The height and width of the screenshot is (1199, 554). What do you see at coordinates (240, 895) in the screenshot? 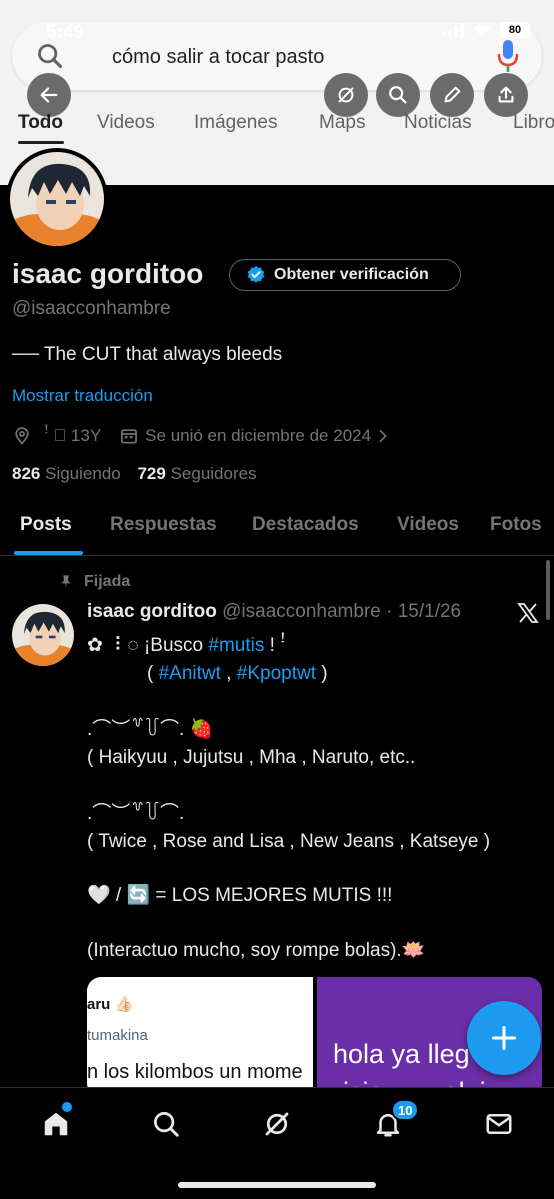
I see `post-line: 🤍 / 🔄 = LOS MEJORES MUTIS !!!` at bounding box center [240, 895].